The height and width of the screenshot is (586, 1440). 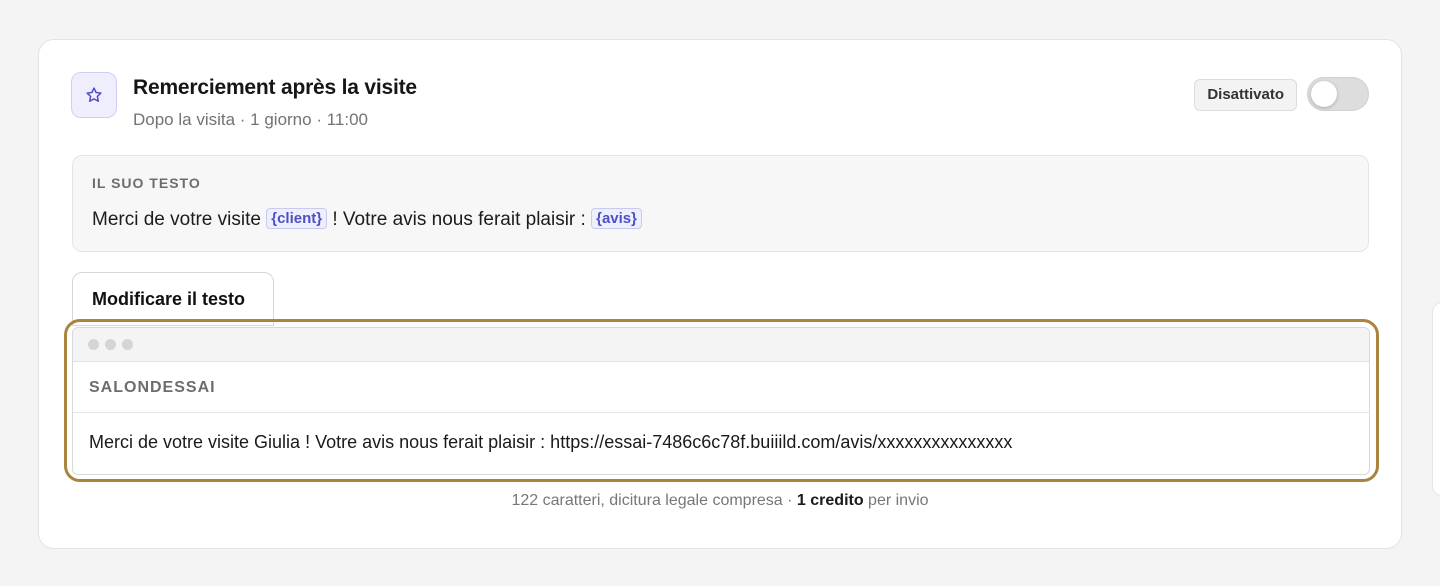 I want to click on star-icon-svg, so click(x=94, y=94).